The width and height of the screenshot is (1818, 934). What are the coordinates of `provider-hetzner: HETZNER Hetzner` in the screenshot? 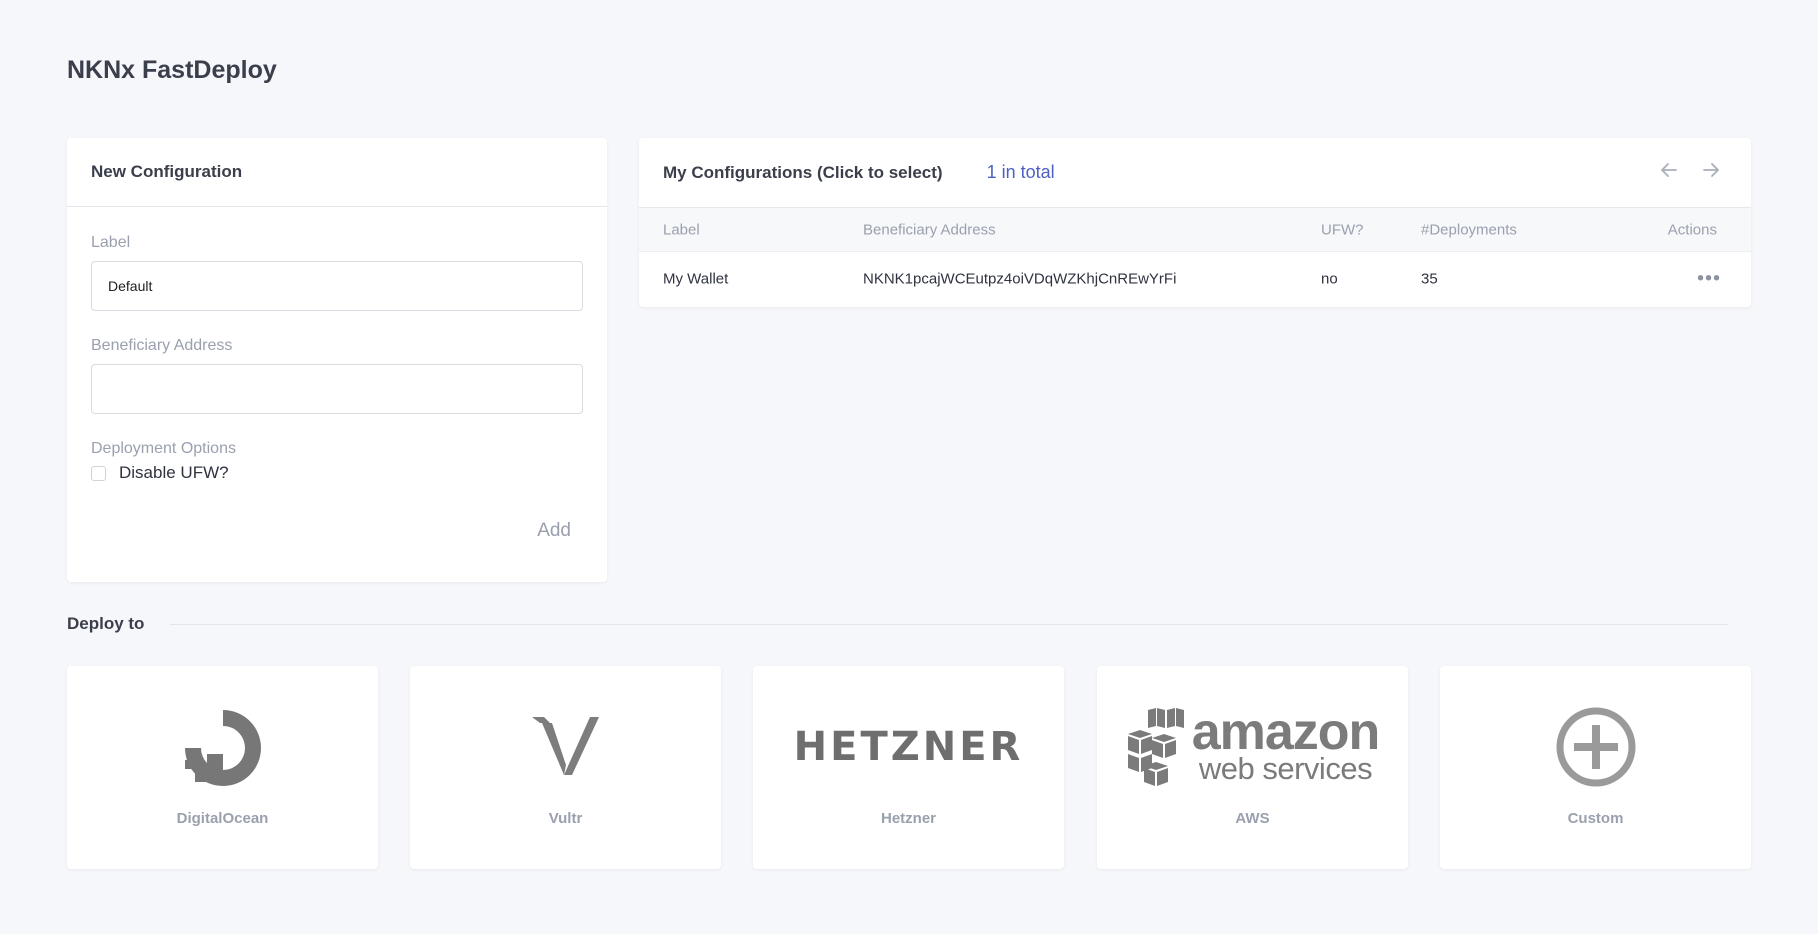 It's located at (908, 767).